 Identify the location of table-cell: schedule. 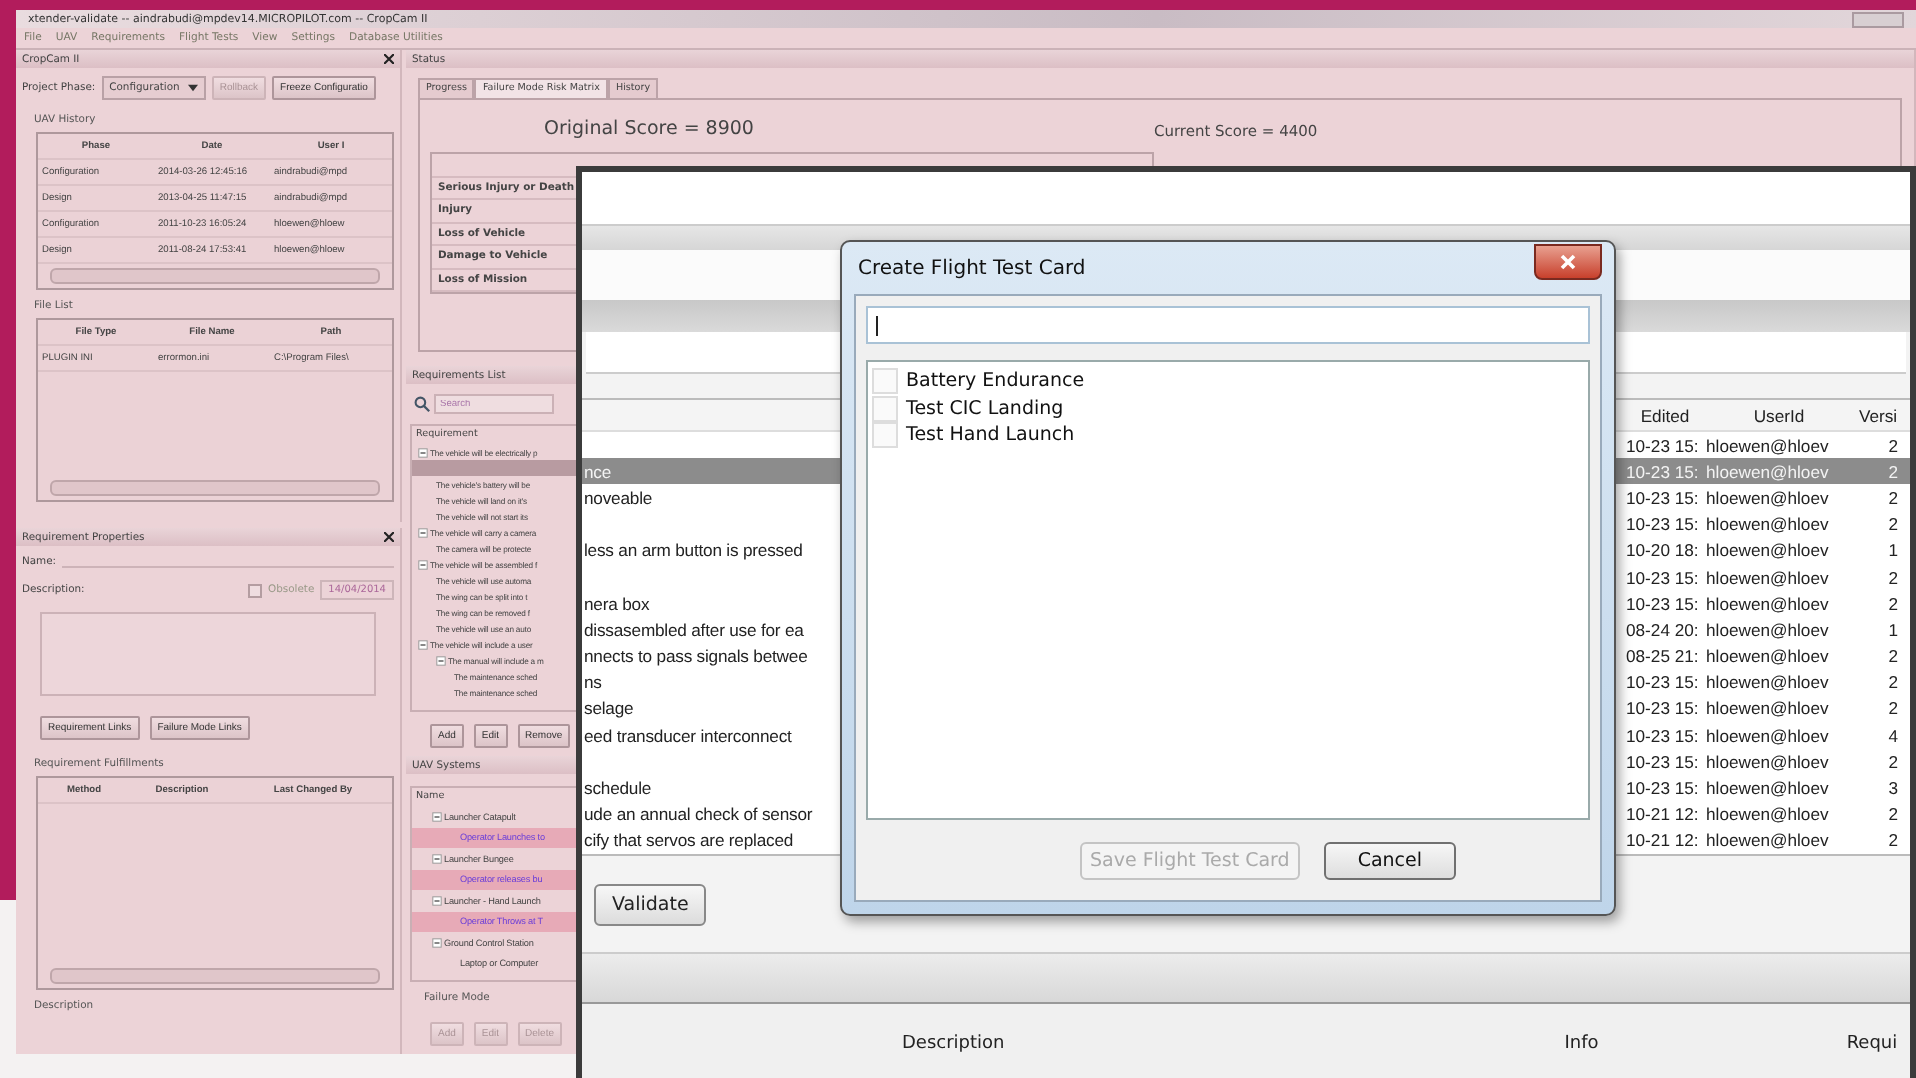
(618, 788).